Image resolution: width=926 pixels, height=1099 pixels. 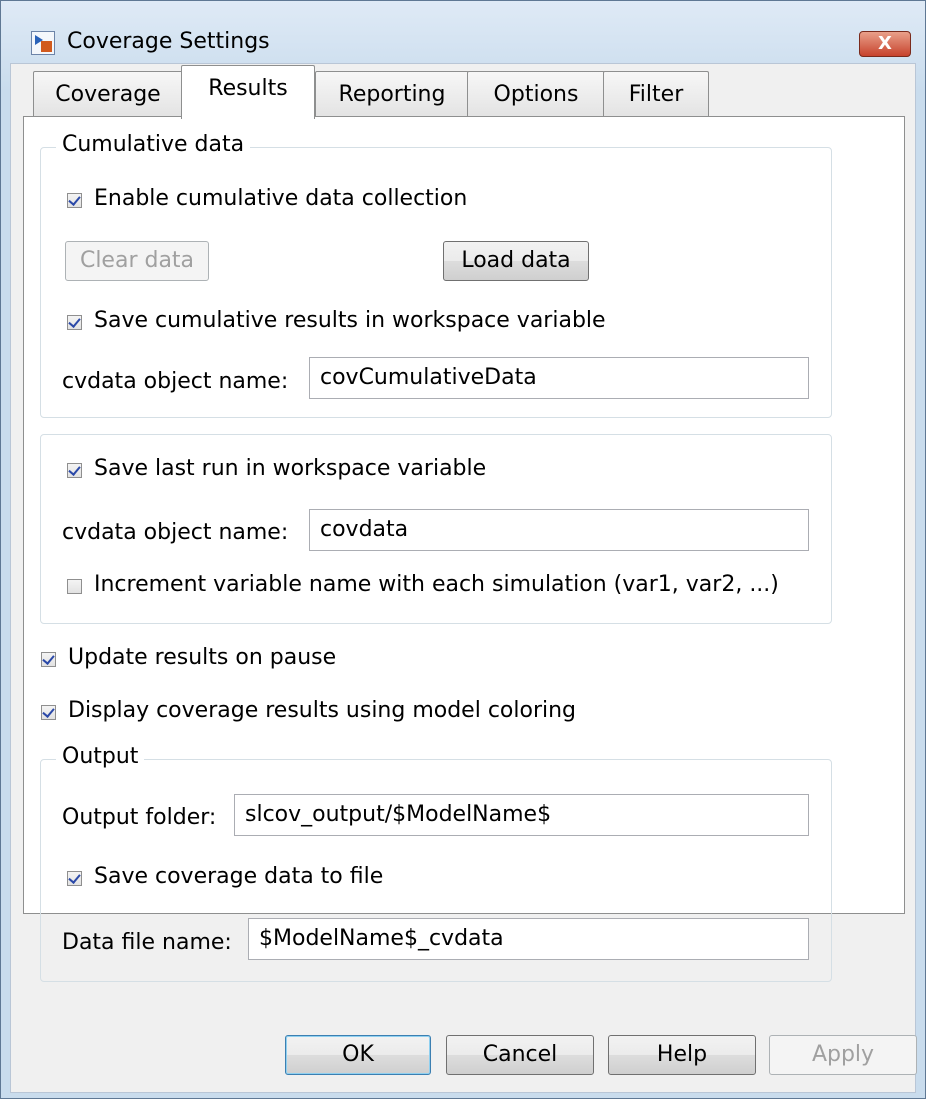 I want to click on enable-cumulative-checkbox, so click(x=74, y=200).